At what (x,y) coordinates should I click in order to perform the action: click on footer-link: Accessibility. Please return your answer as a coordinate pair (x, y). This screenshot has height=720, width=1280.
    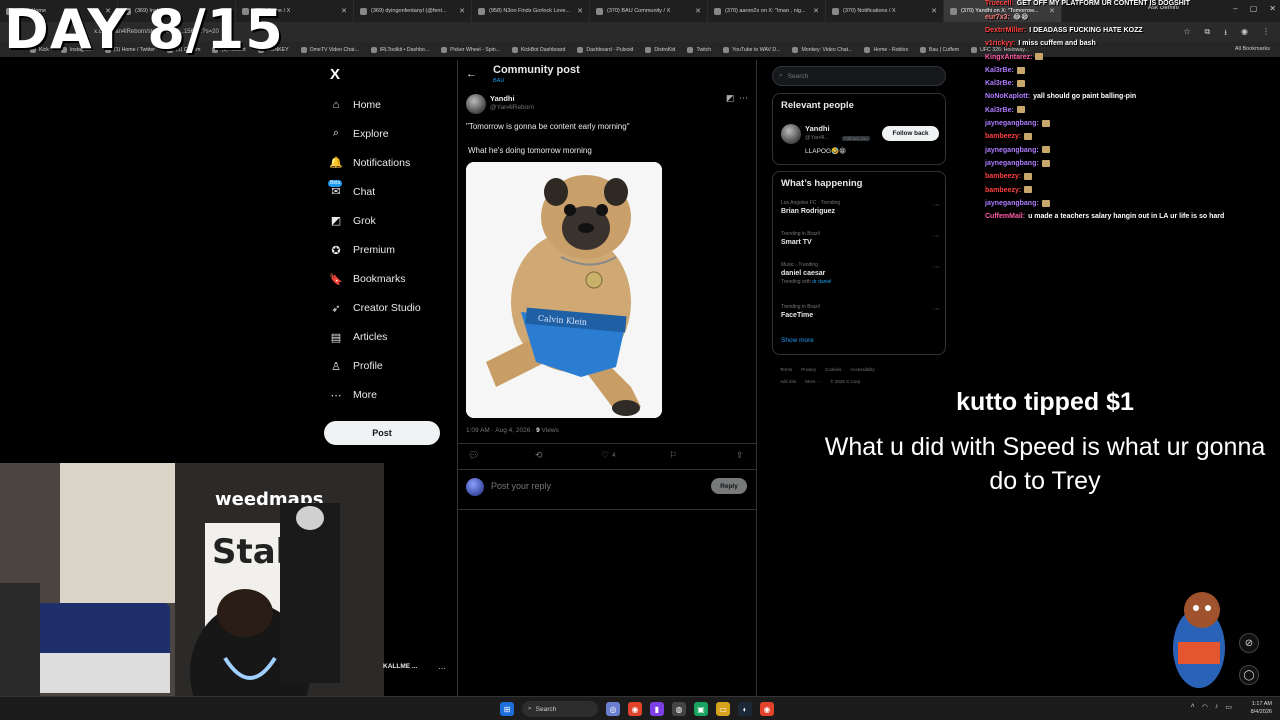
    Looking at the image, I should click on (862, 369).